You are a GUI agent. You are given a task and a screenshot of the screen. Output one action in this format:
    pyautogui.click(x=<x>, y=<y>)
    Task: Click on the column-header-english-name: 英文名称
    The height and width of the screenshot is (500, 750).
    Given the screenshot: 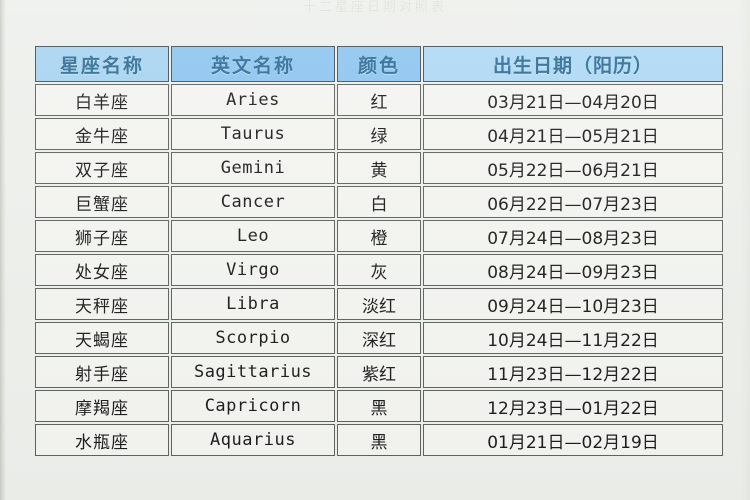 What is the action you would take?
    pyautogui.click(x=253, y=64)
    